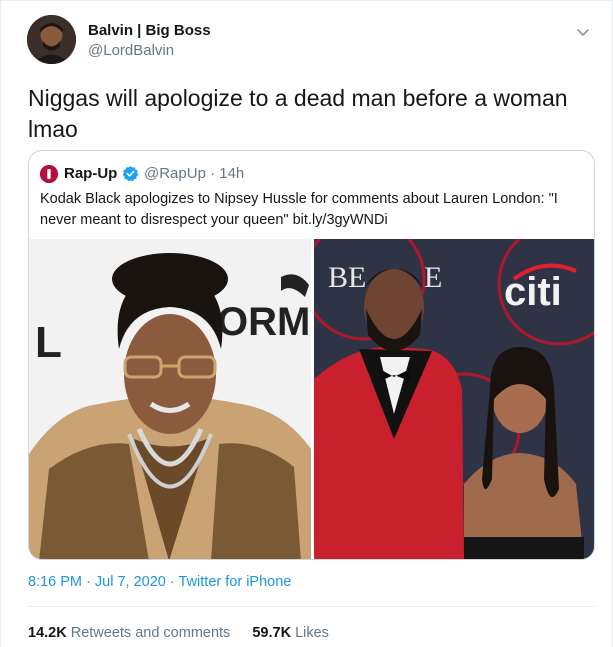 The image size is (613, 647). Describe the element at coordinates (150, 633) in the screenshot. I see `retweets-label: Retweets and comments` at that location.